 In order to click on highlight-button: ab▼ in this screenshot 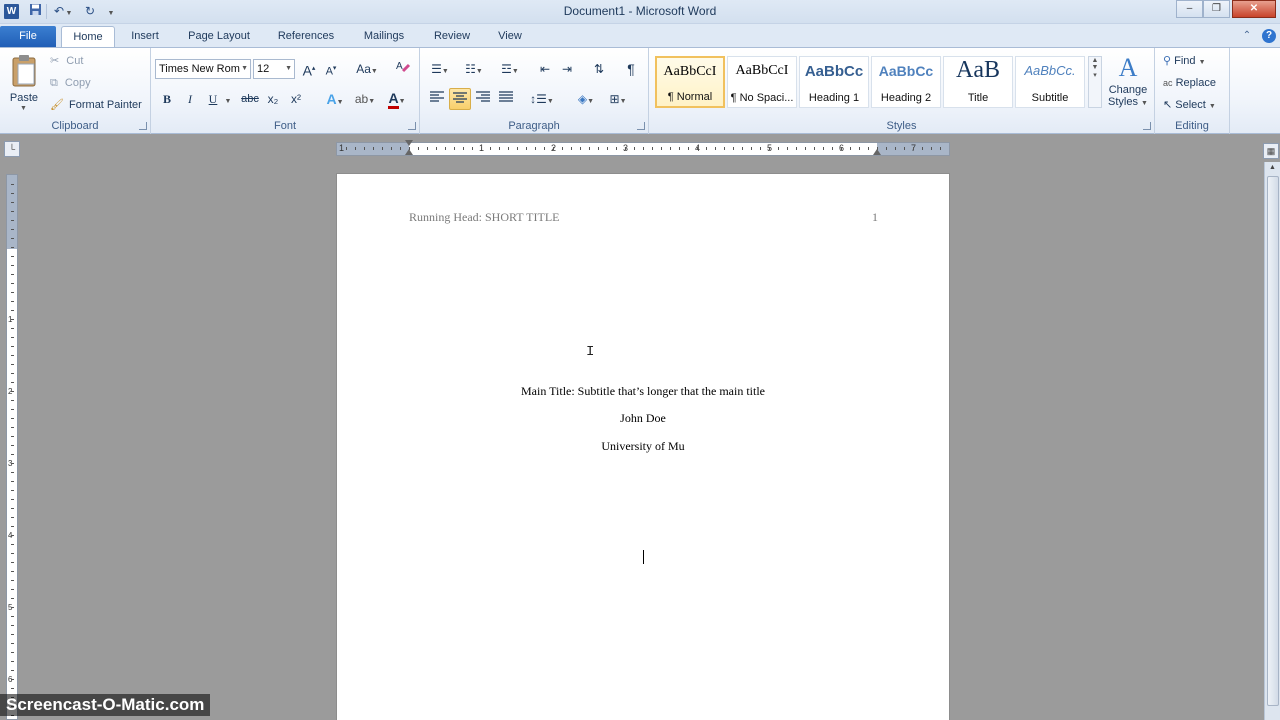, I will do `click(365, 99)`.